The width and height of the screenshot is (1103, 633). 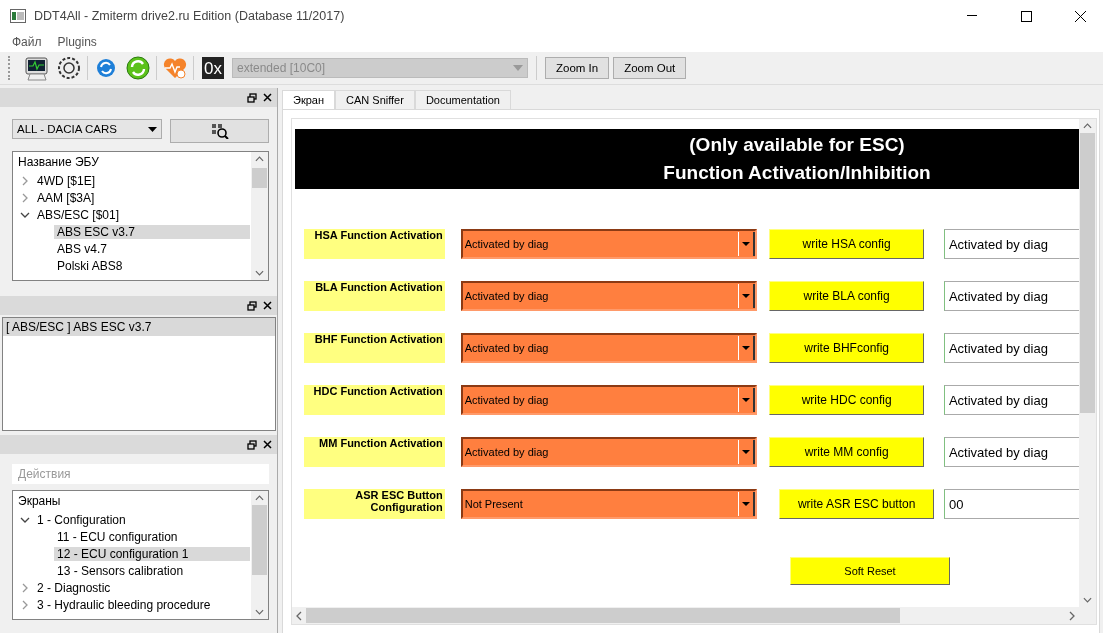 I want to click on tree-item: ABS v4.7, so click(x=82, y=248).